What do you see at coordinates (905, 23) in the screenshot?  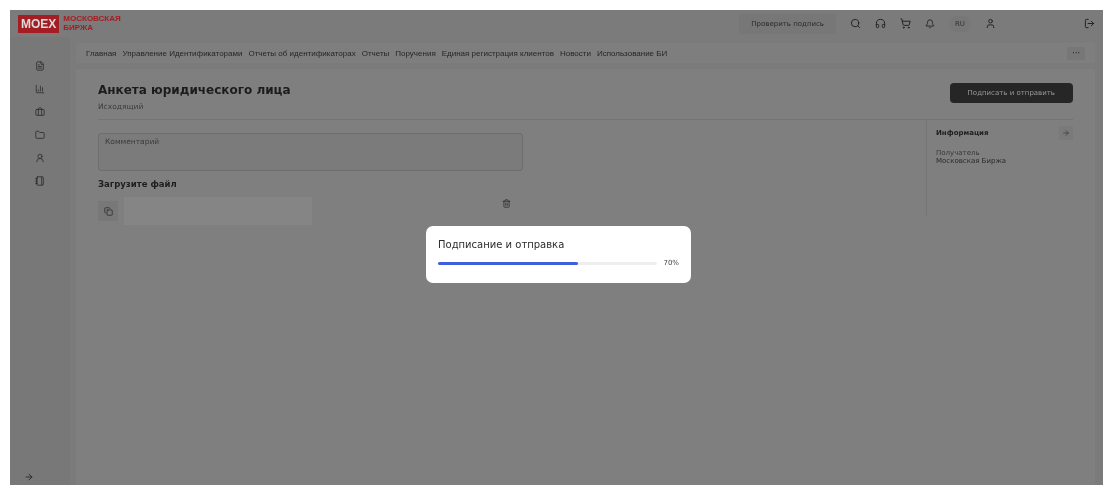 I see `cart-icon` at bounding box center [905, 23].